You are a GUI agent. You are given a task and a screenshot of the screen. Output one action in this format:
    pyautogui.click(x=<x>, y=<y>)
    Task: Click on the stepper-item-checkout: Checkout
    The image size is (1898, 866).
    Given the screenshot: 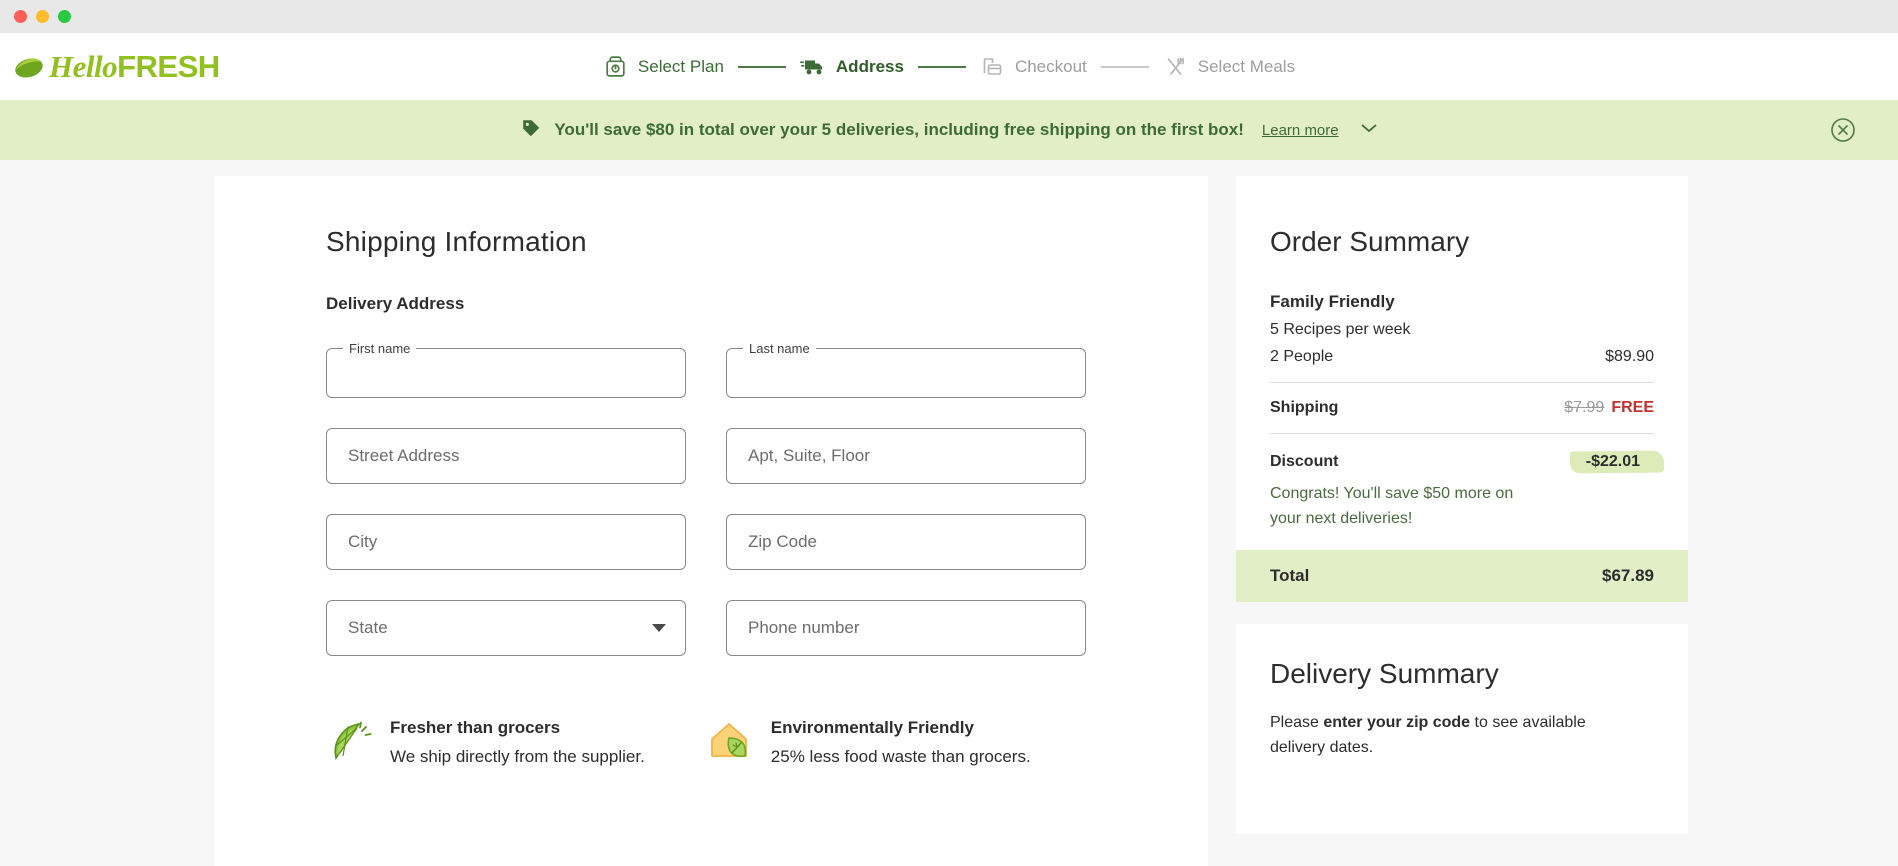 What is the action you would take?
    pyautogui.click(x=1033, y=67)
    